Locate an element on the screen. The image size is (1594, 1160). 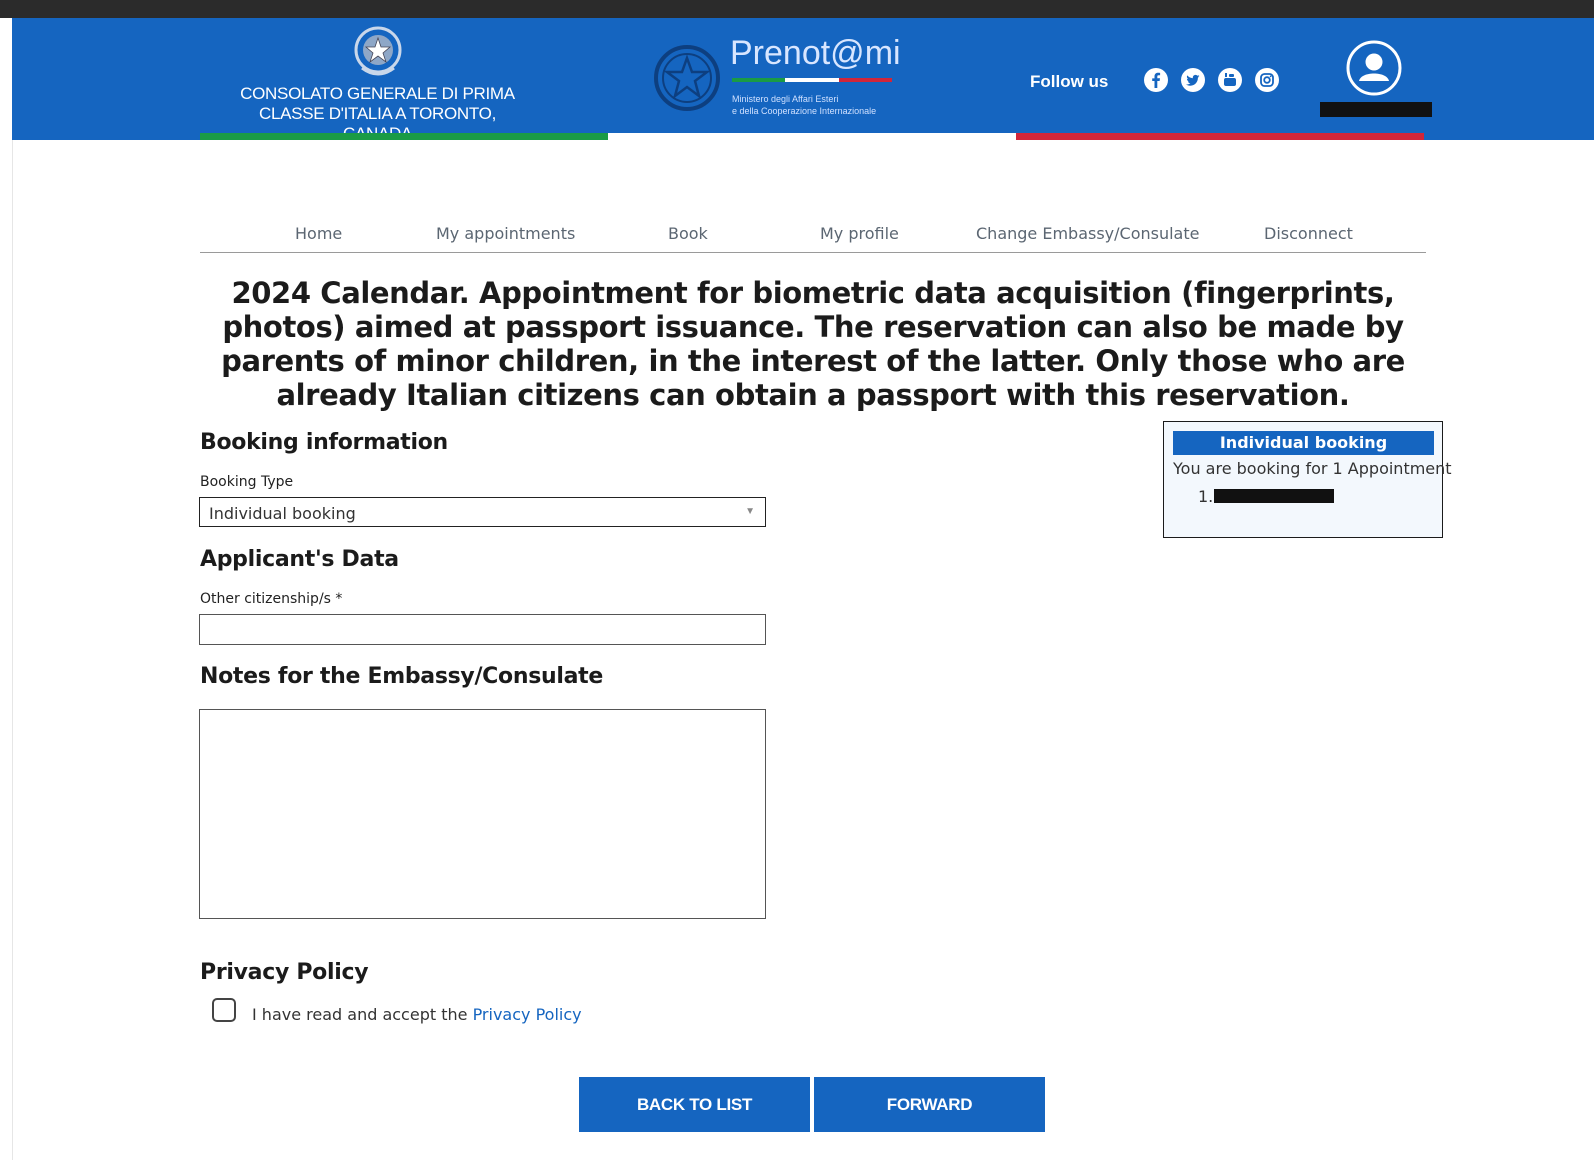
nav-disconnect: Disconnect is located at coordinates (1308, 233).